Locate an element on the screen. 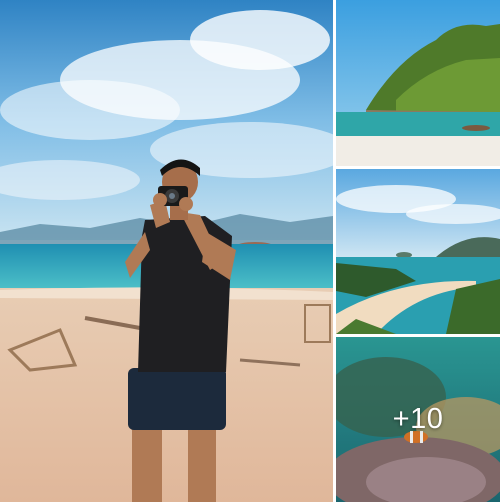  island-with-forest-photo is located at coordinates (418, 83).